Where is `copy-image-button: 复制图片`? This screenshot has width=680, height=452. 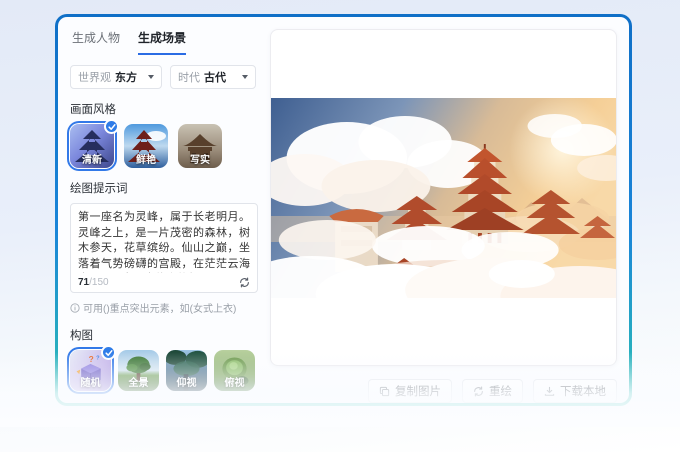 copy-image-button: 复制图片 is located at coordinates (410, 391).